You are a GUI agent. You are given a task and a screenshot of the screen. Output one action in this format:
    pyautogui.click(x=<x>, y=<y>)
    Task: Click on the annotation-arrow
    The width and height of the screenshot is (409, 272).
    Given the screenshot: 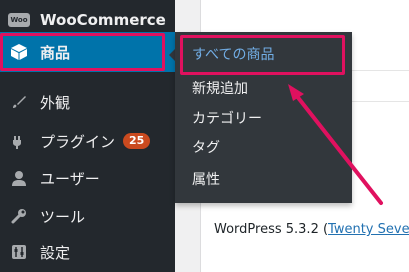 What is the action you would take?
    pyautogui.click(x=335, y=144)
    